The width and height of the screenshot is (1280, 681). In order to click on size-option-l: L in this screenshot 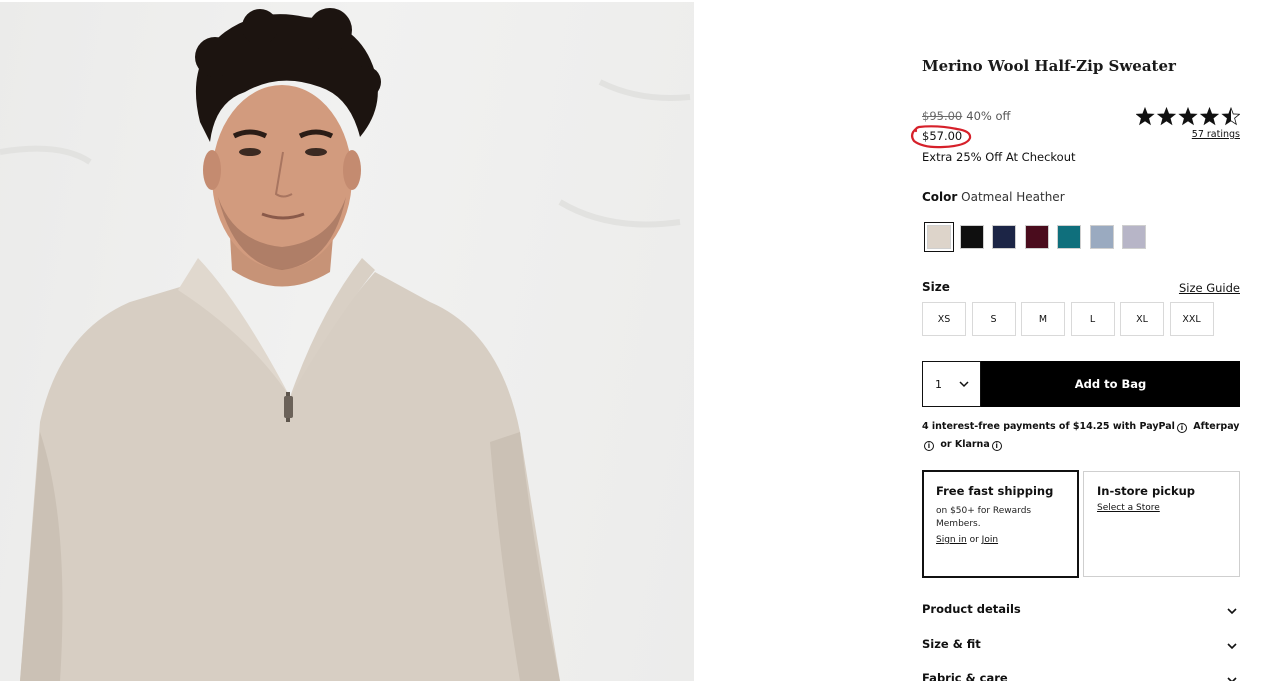, I will do `click(1092, 319)`.